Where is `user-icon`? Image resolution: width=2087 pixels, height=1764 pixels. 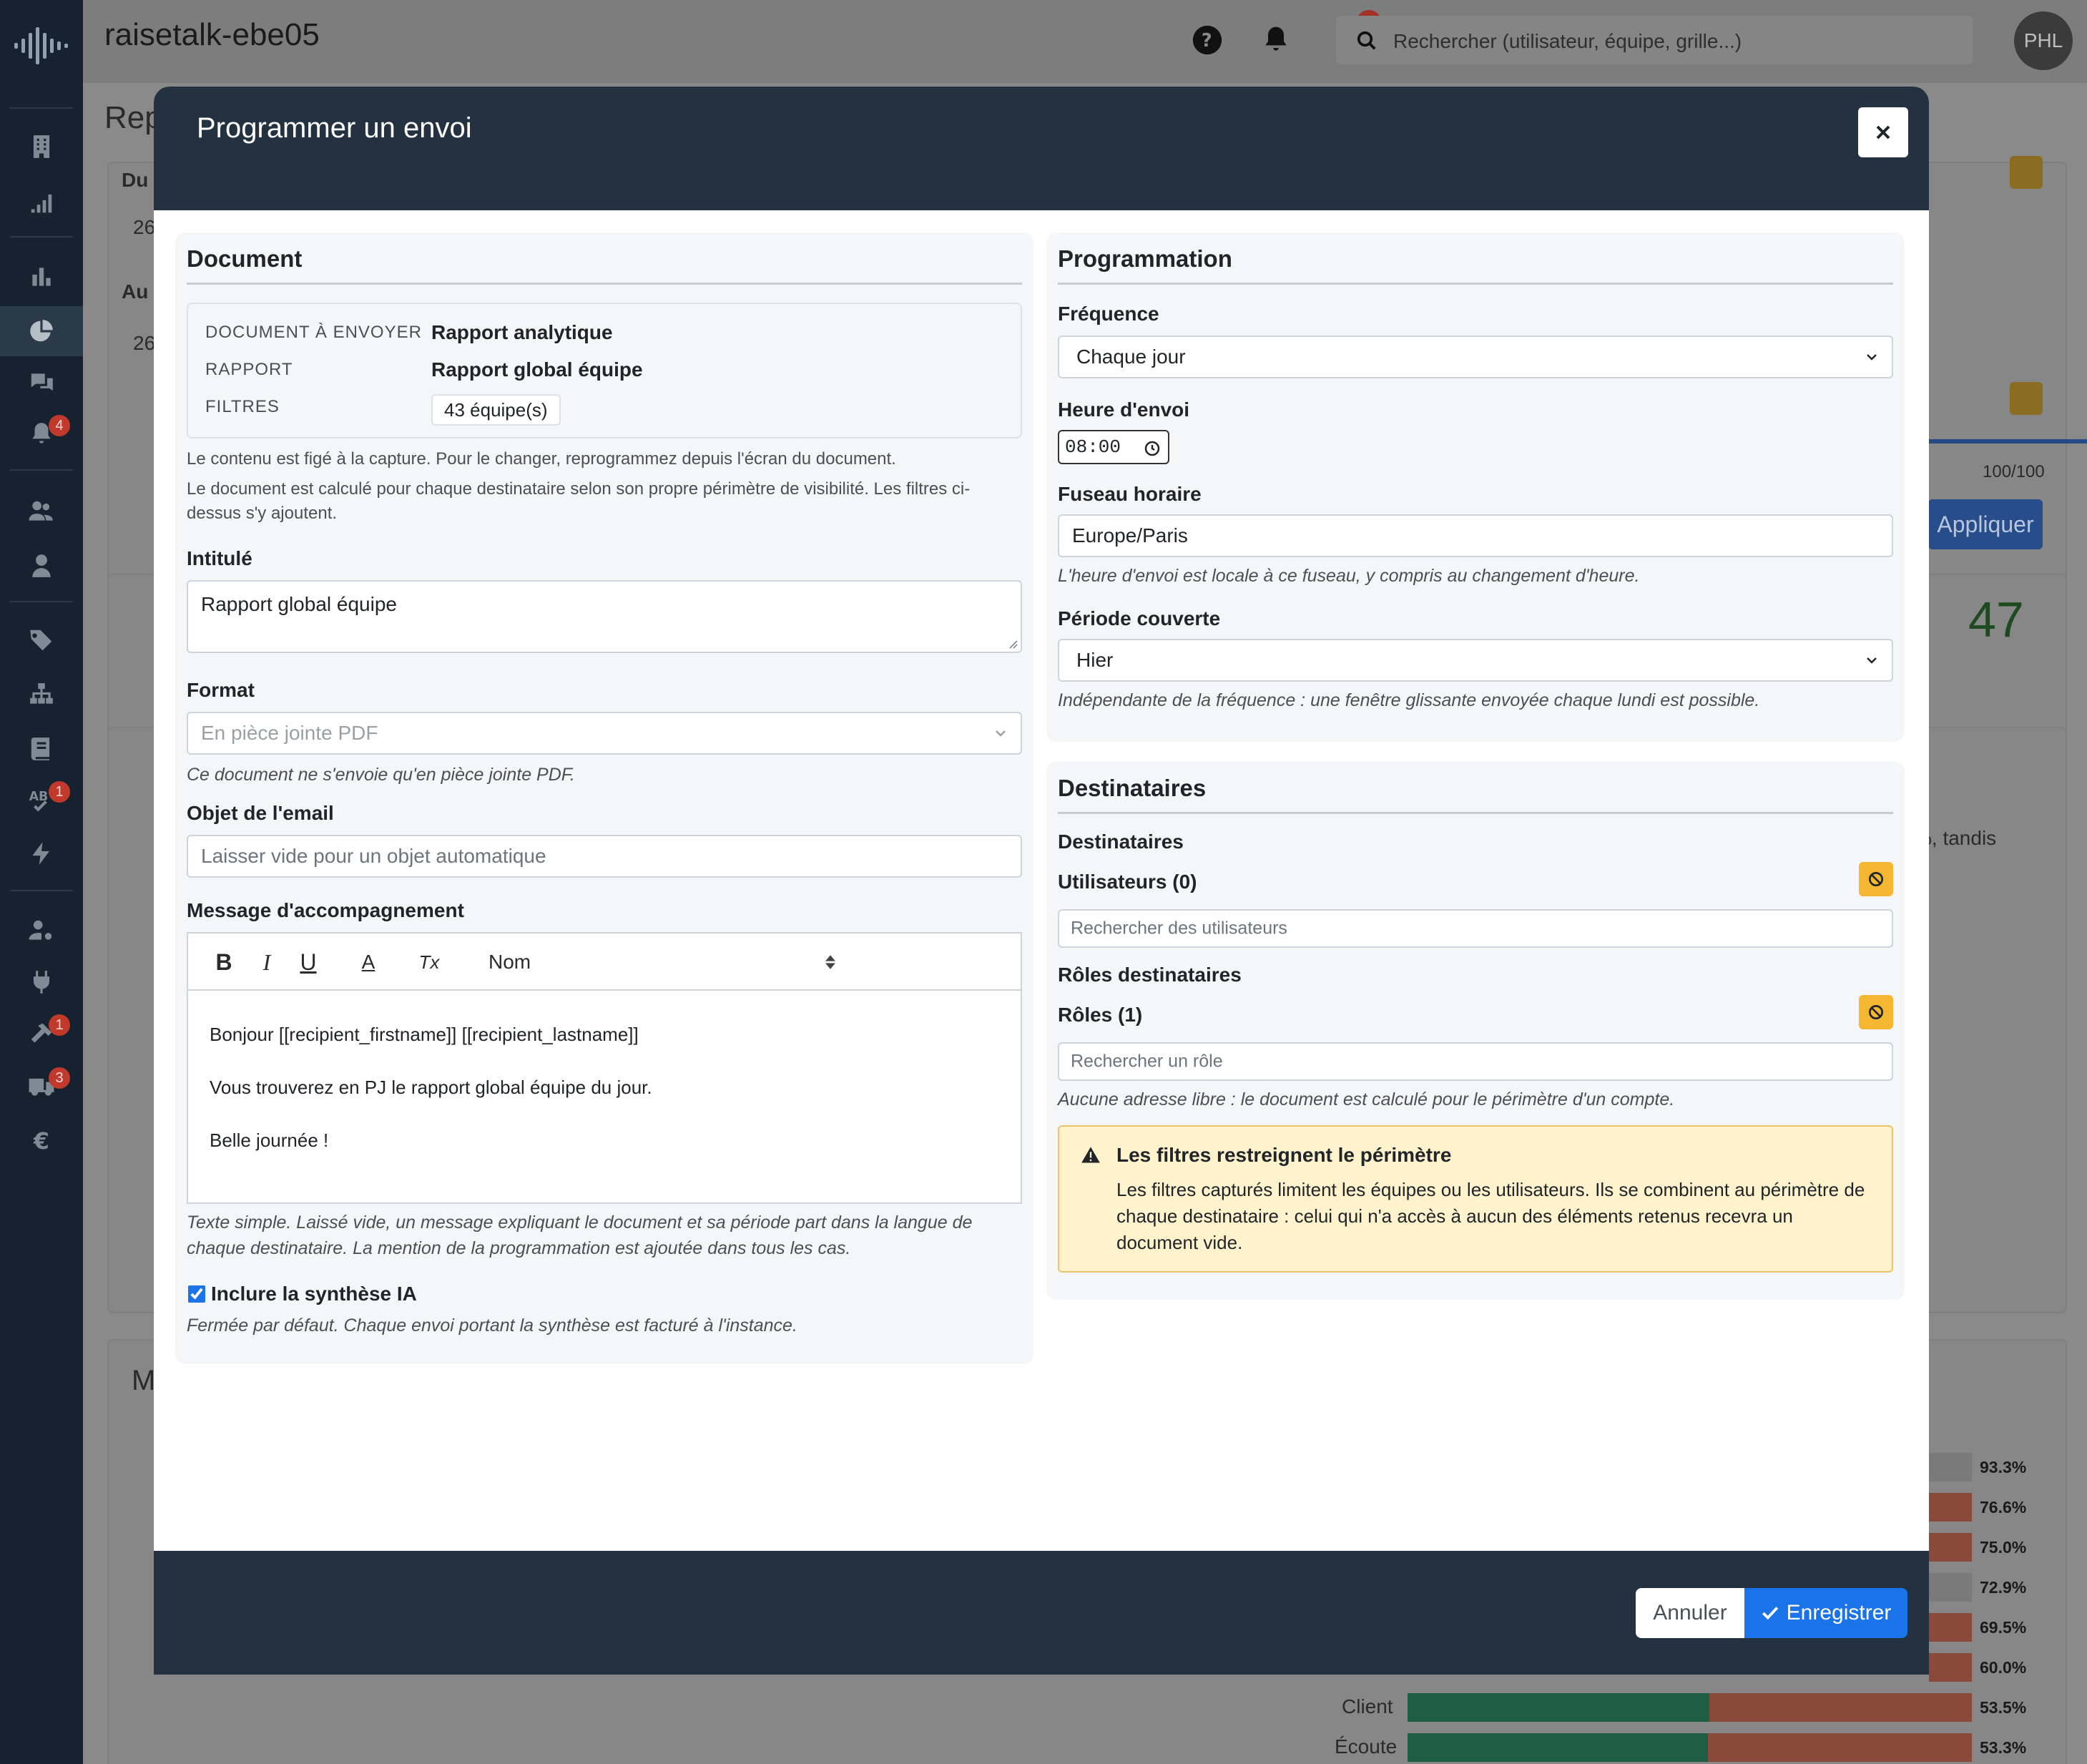 user-icon is located at coordinates (41, 565).